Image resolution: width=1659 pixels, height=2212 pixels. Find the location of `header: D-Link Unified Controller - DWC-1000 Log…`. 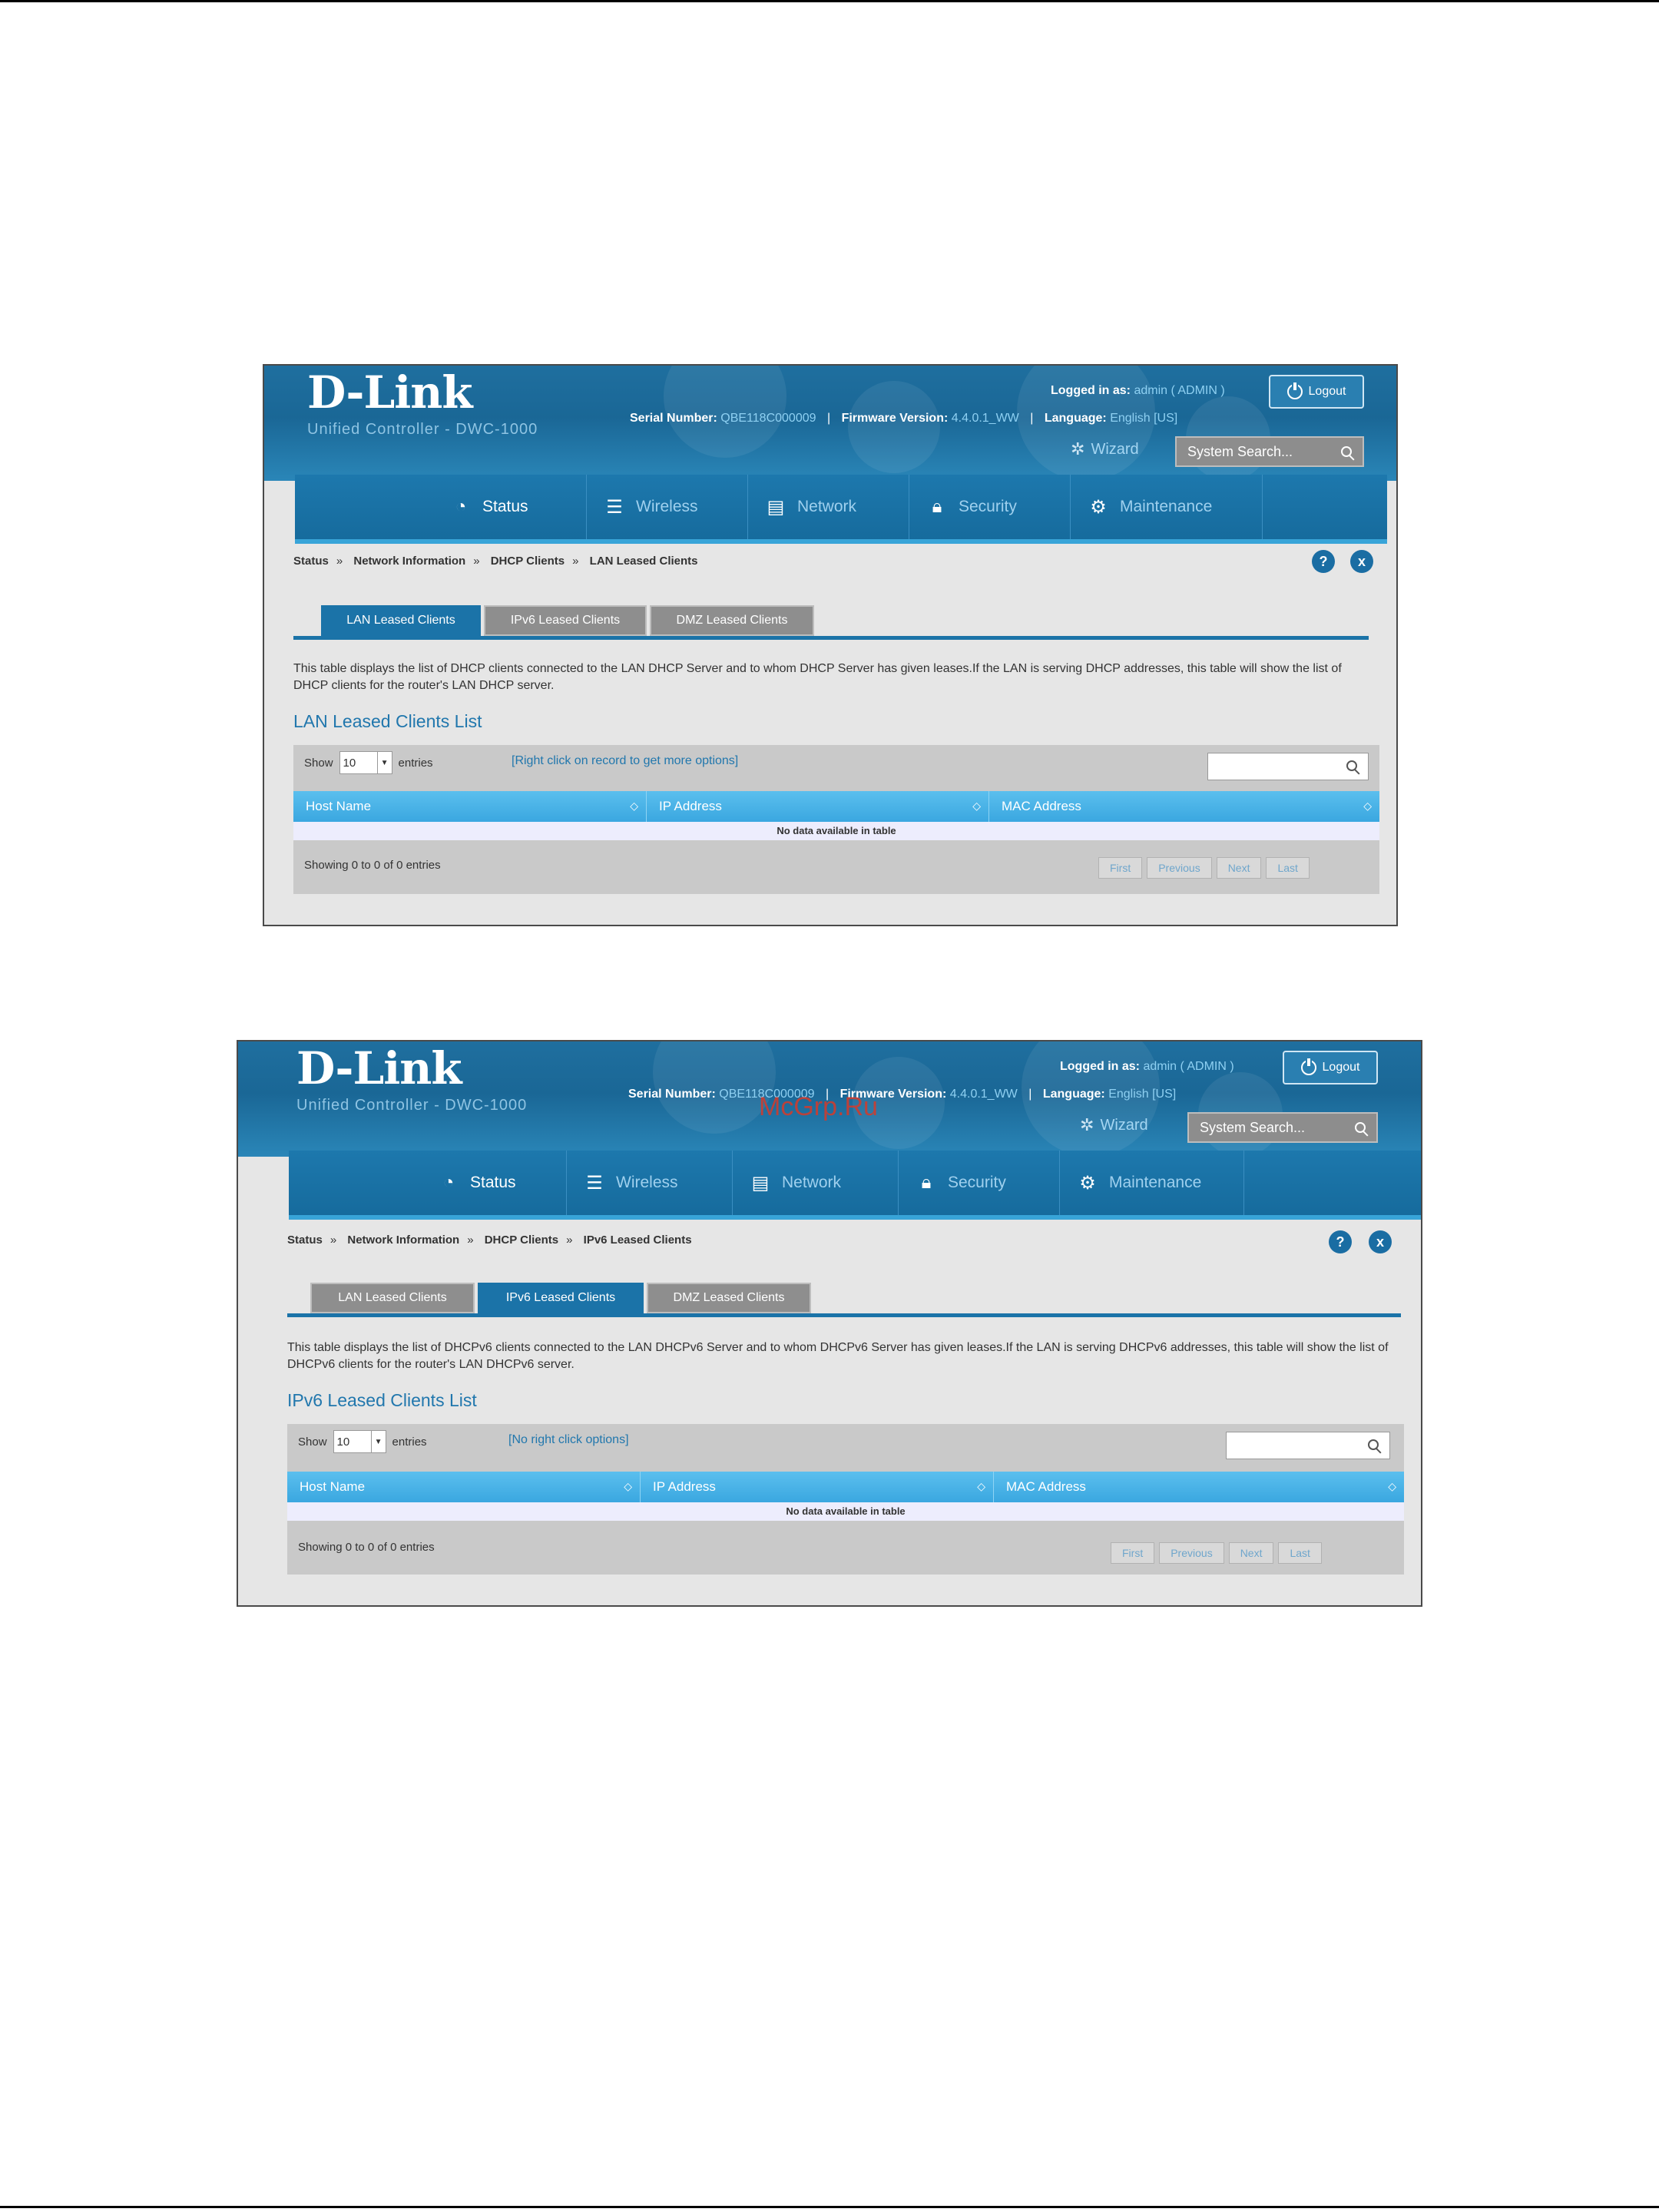

header: D-Link Unified Controller - DWC-1000 Log… is located at coordinates (830, 423).